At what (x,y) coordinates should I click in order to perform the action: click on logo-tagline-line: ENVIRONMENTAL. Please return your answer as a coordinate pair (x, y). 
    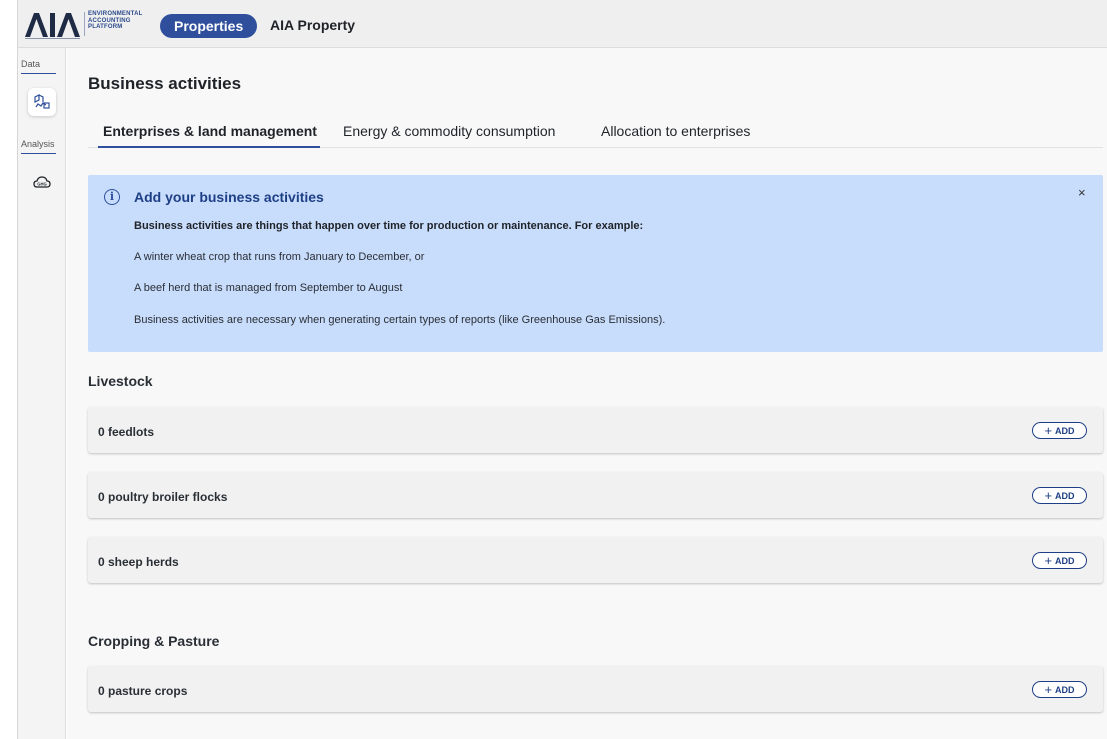
    Looking at the image, I should click on (115, 14).